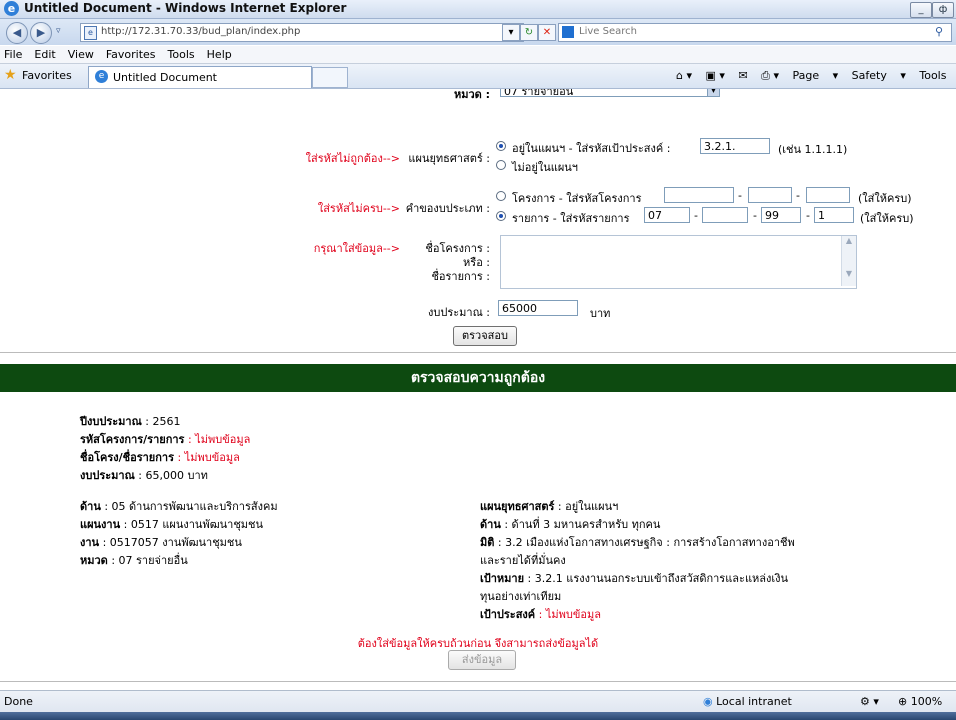 This screenshot has width=956, height=720. I want to click on cat-label: หมวด, so click(94, 560).